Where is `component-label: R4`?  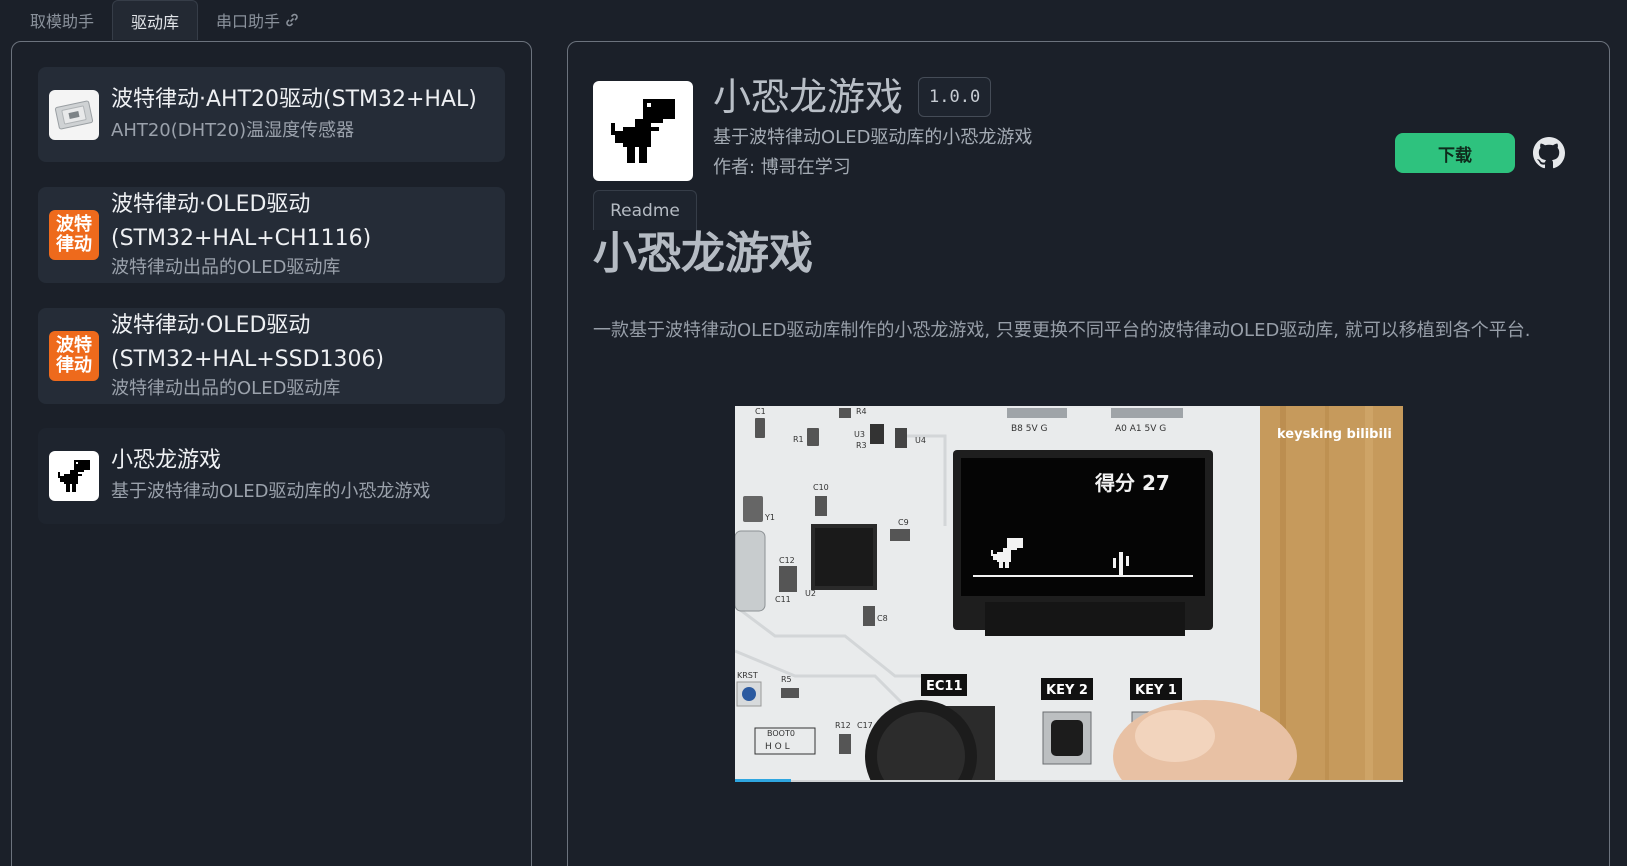
component-label: R4 is located at coordinates (861, 411).